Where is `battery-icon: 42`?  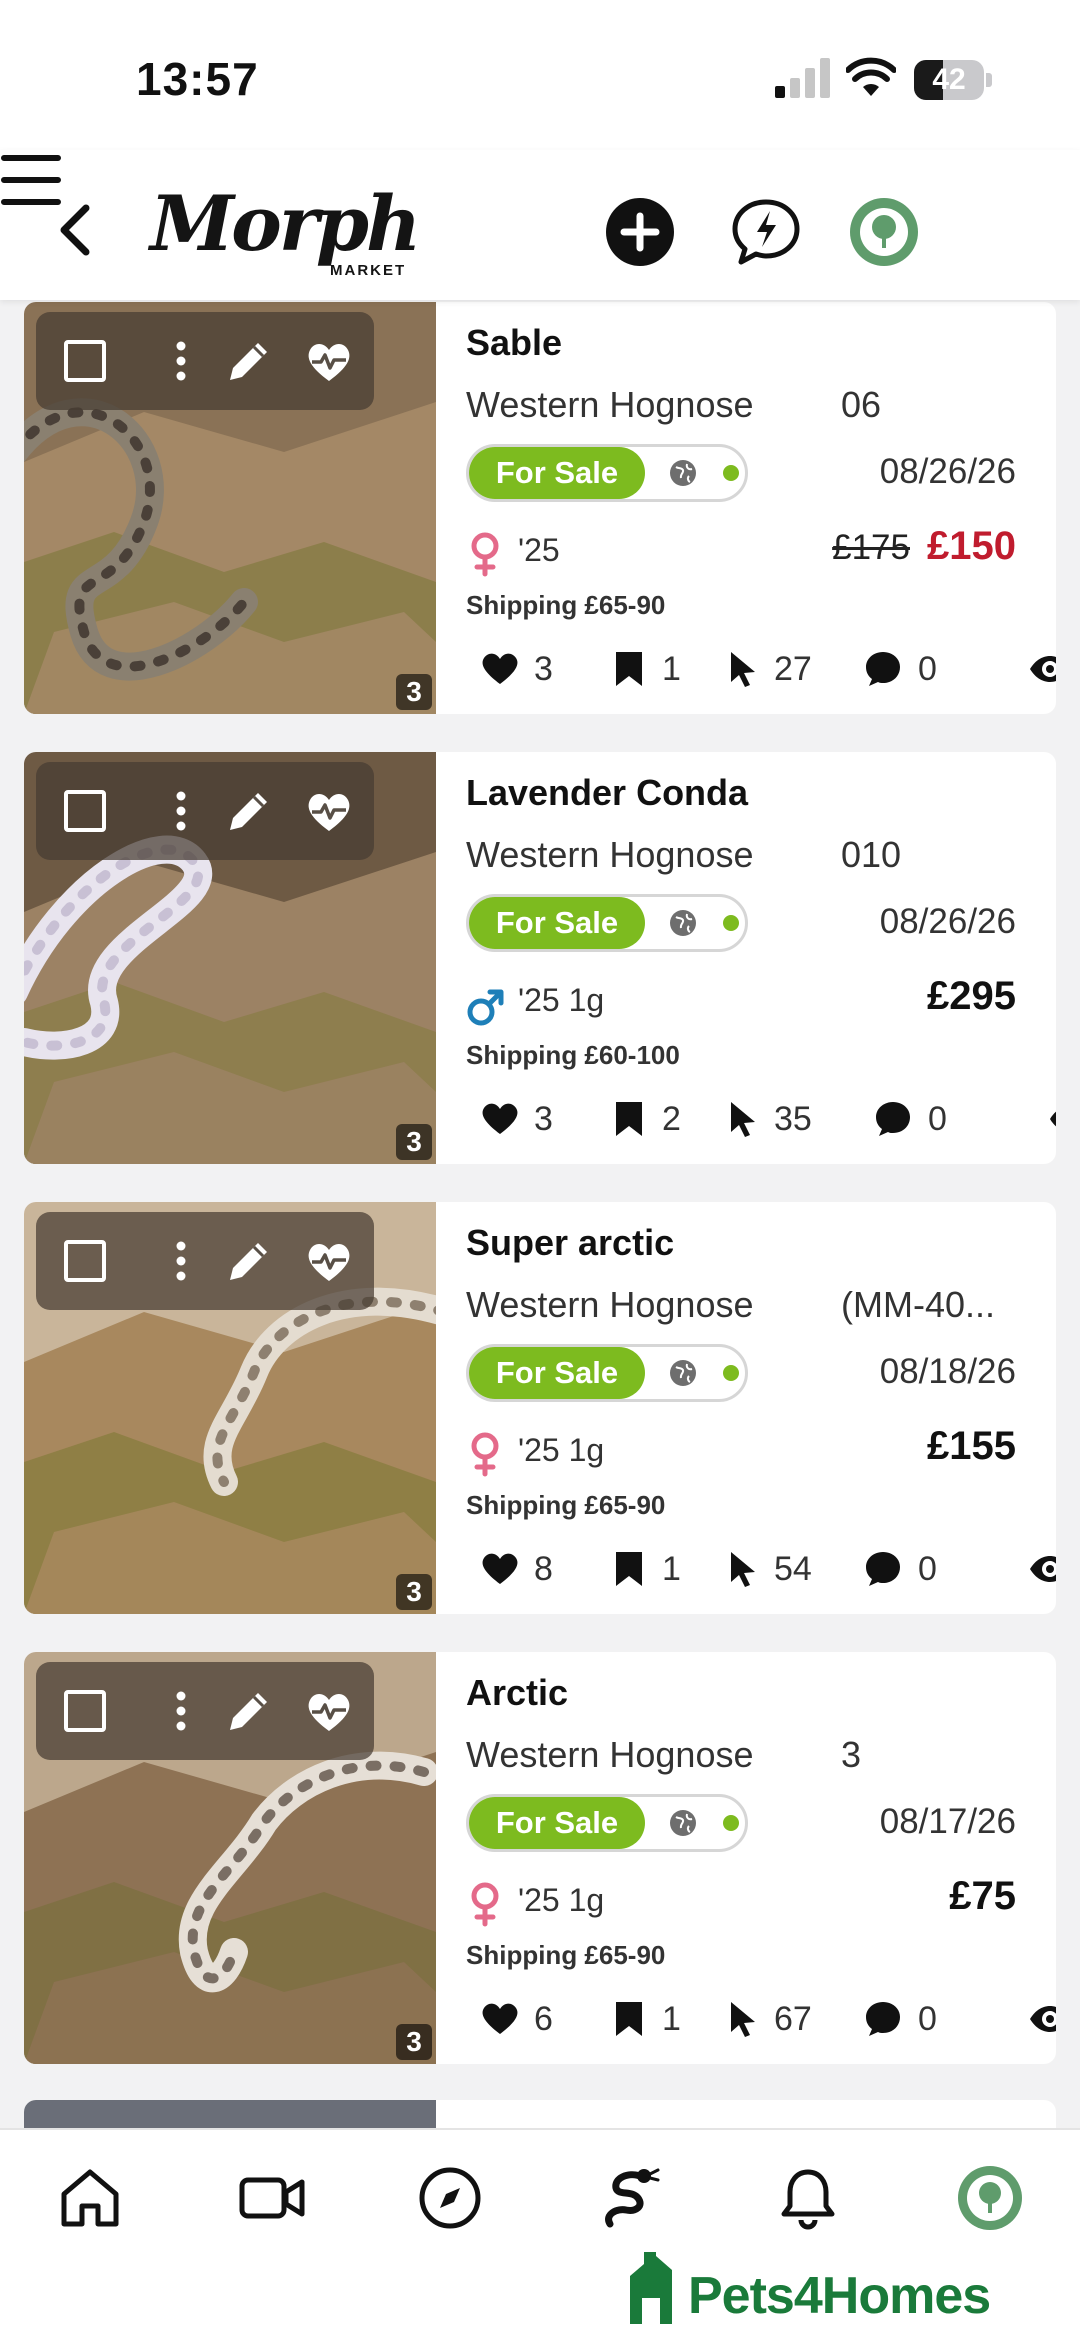 battery-icon: 42 is located at coordinates (953, 80).